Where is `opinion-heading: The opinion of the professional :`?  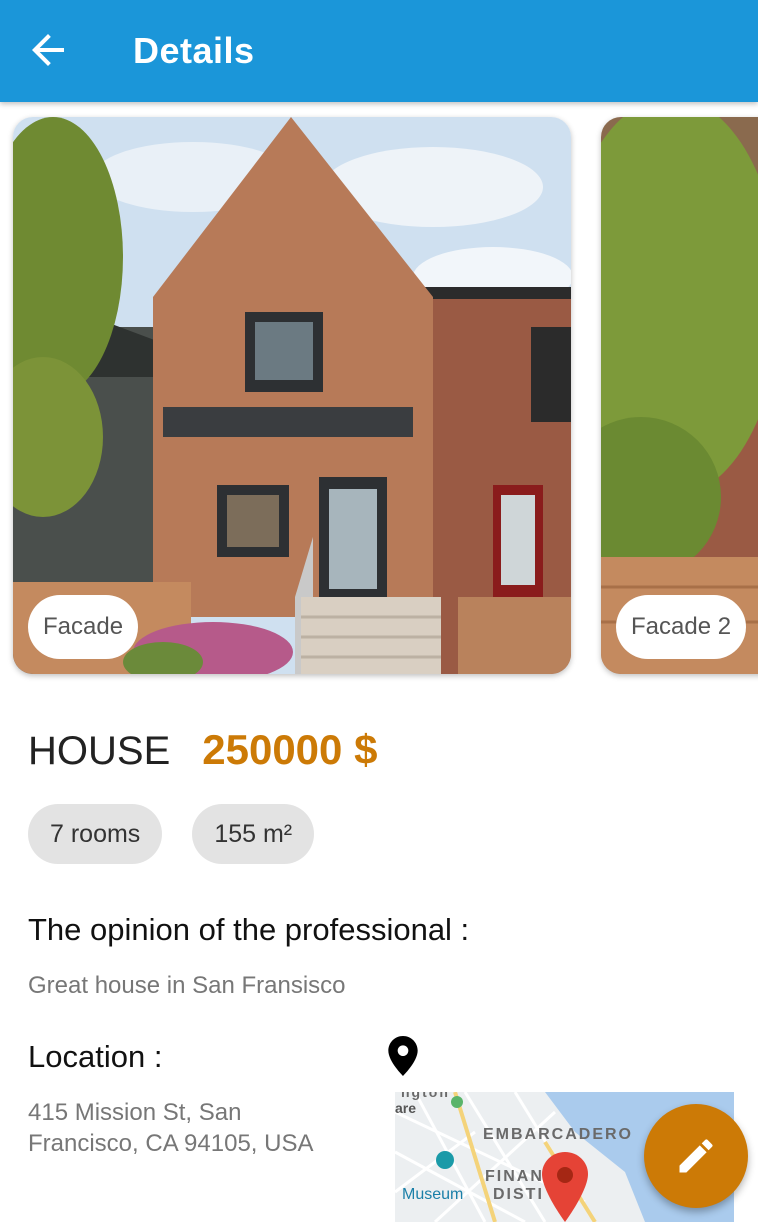
opinion-heading: The opinion of the professional : is located at coordinates (249, 929).